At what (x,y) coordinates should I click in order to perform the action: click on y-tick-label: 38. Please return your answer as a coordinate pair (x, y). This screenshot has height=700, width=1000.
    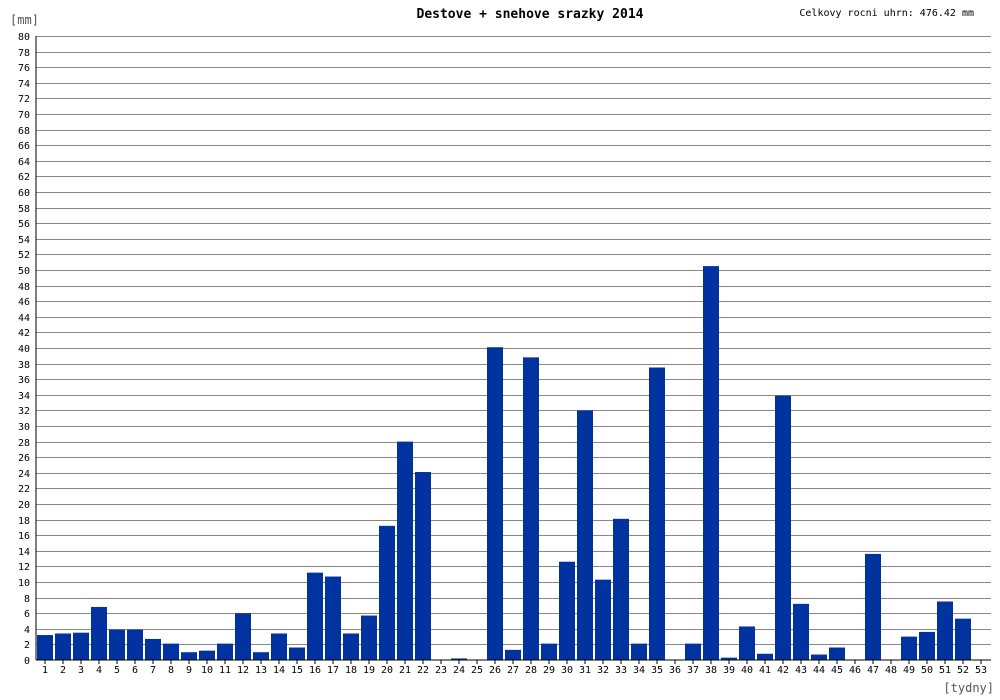
    Looking at the image, I should click on (24, 365).